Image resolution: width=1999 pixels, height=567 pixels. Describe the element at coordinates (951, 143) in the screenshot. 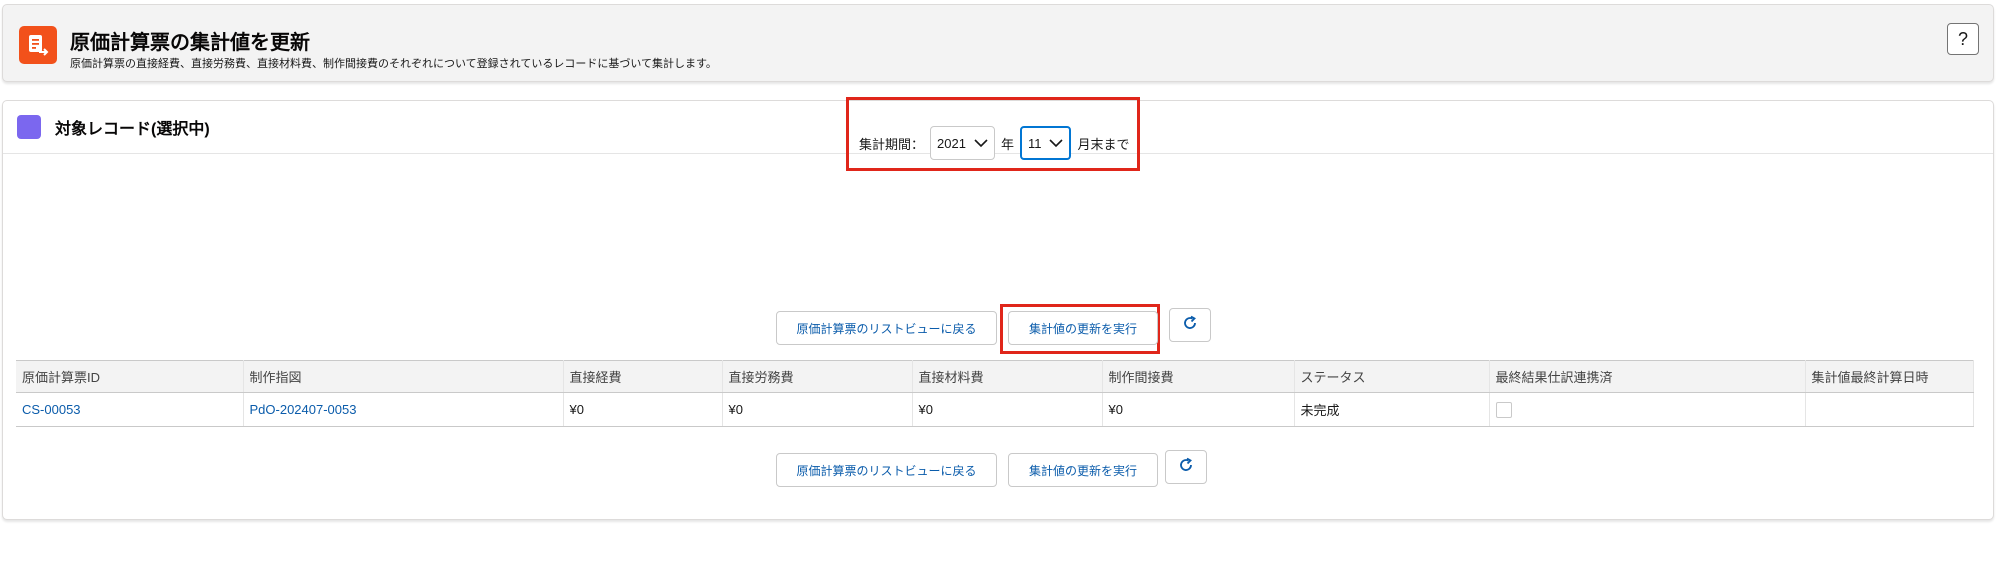

I see `year-value: 2021` at that location.